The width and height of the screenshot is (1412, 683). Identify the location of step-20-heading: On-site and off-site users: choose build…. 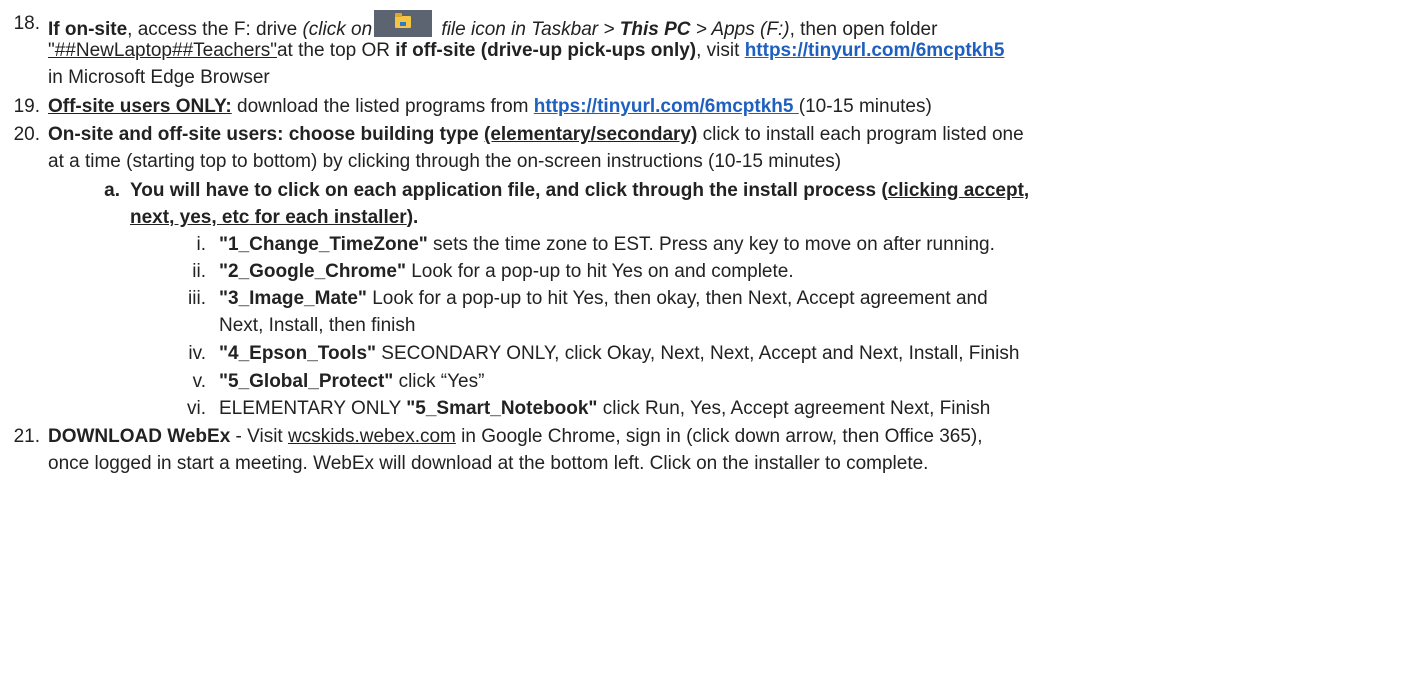
(266, 134).